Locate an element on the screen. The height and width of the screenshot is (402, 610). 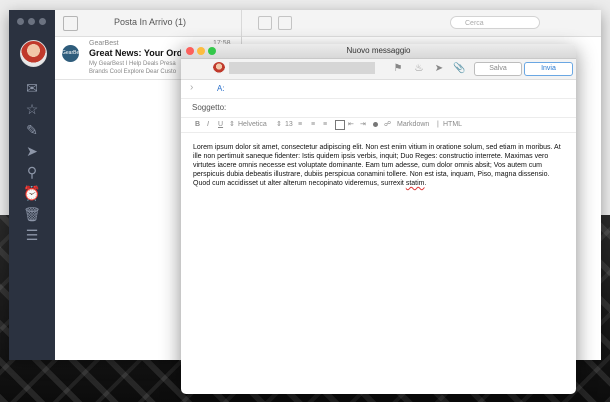
compose-titlebar: Nuovo messaggio is located at coordinates (378, 51).